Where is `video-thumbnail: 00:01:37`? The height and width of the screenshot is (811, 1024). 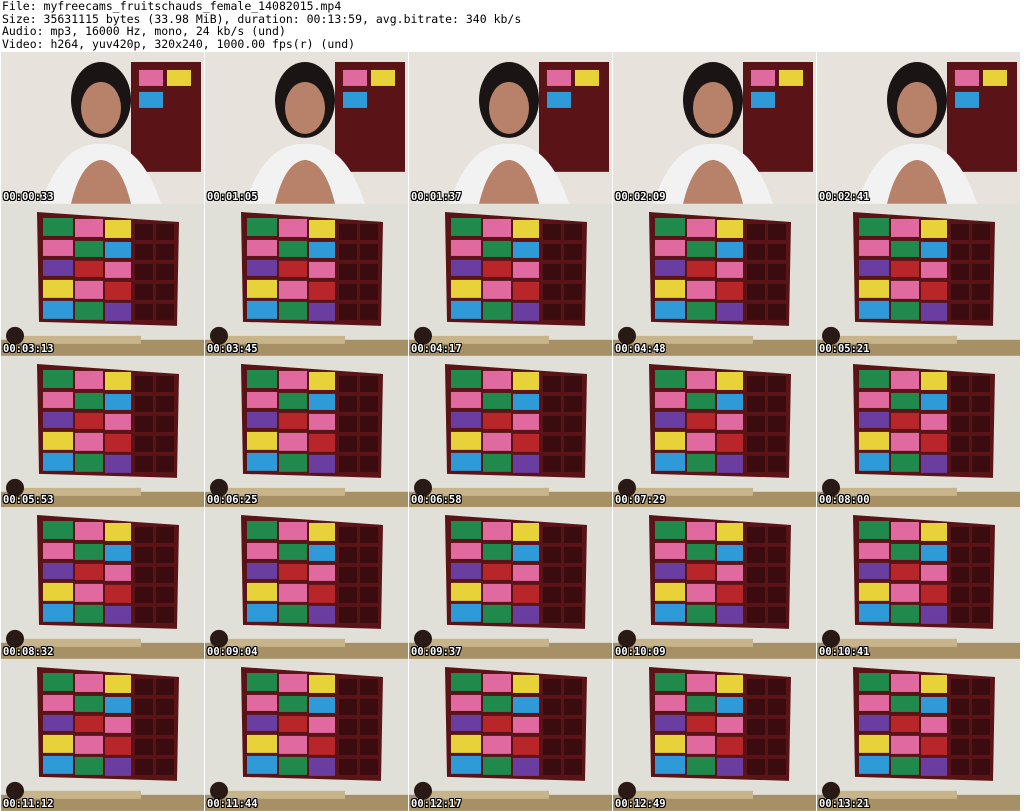 video-thumbnail: 00:01:37 is located at coordinates (510, 128).